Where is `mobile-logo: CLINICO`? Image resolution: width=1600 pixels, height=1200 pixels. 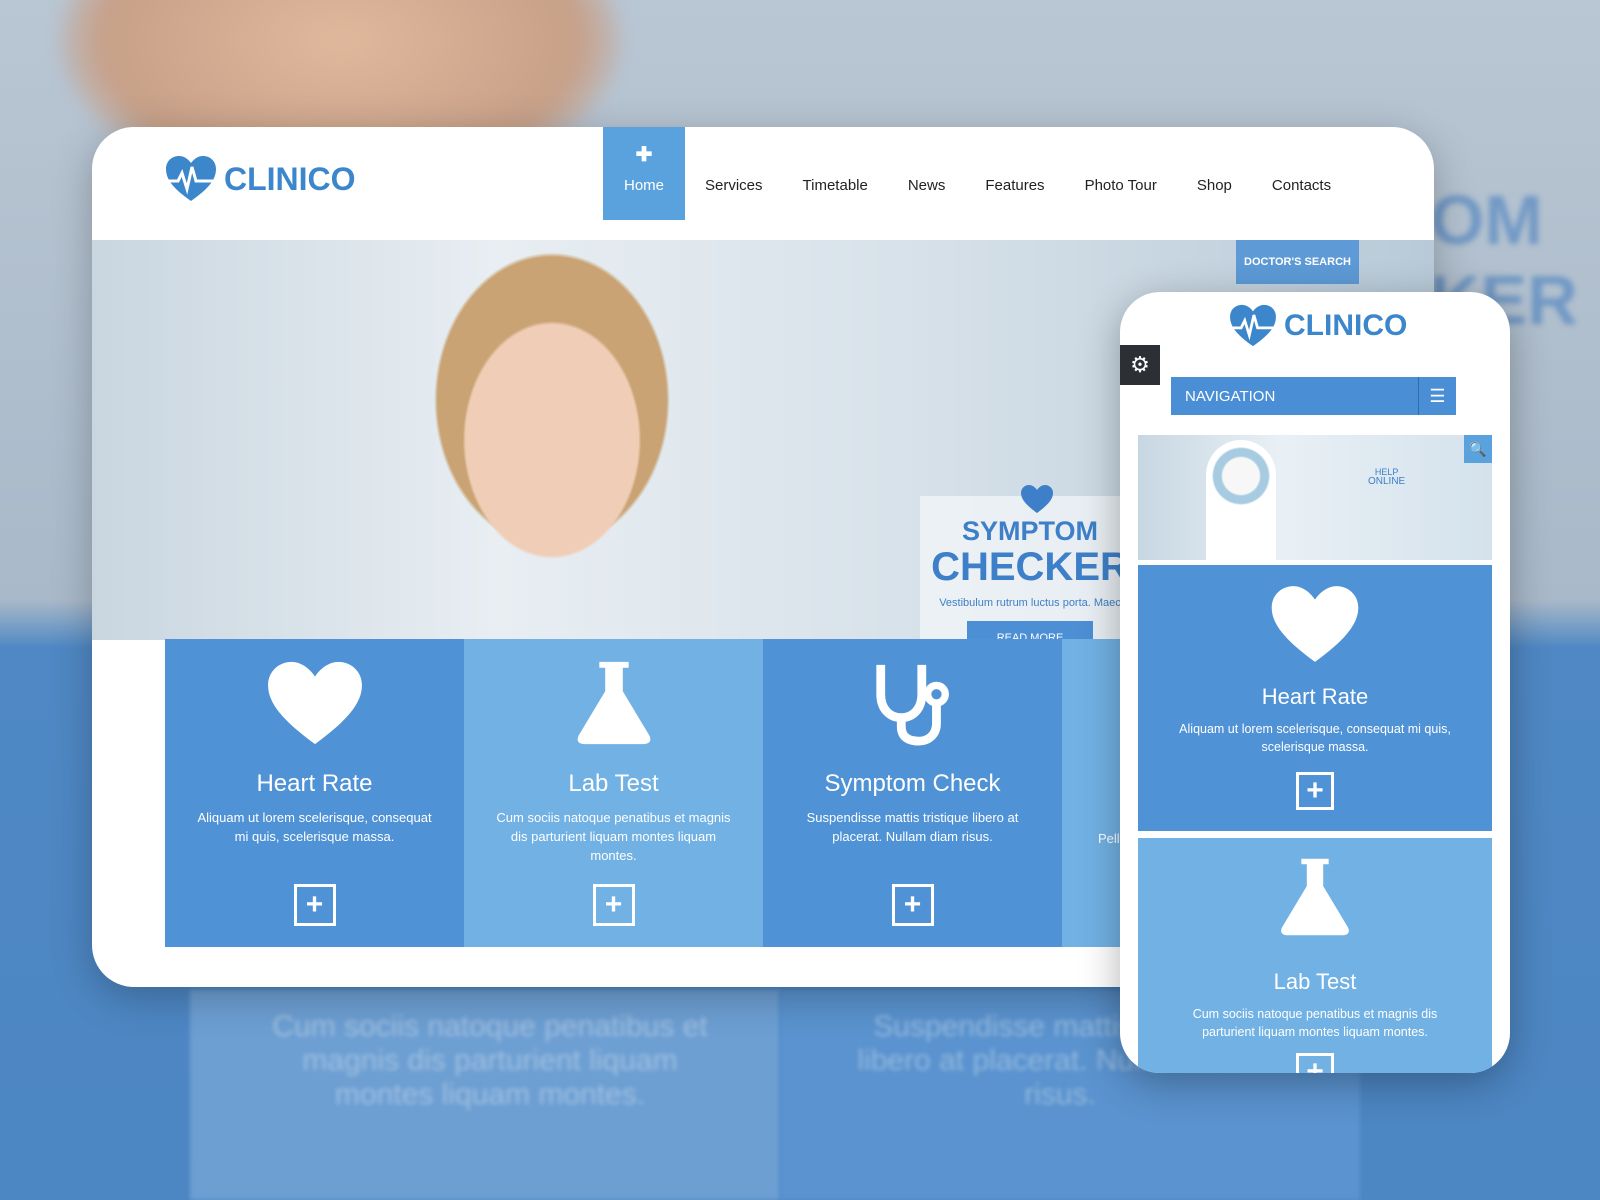 mobile-logo: CLINICO is located at coordinates (1317, 326).